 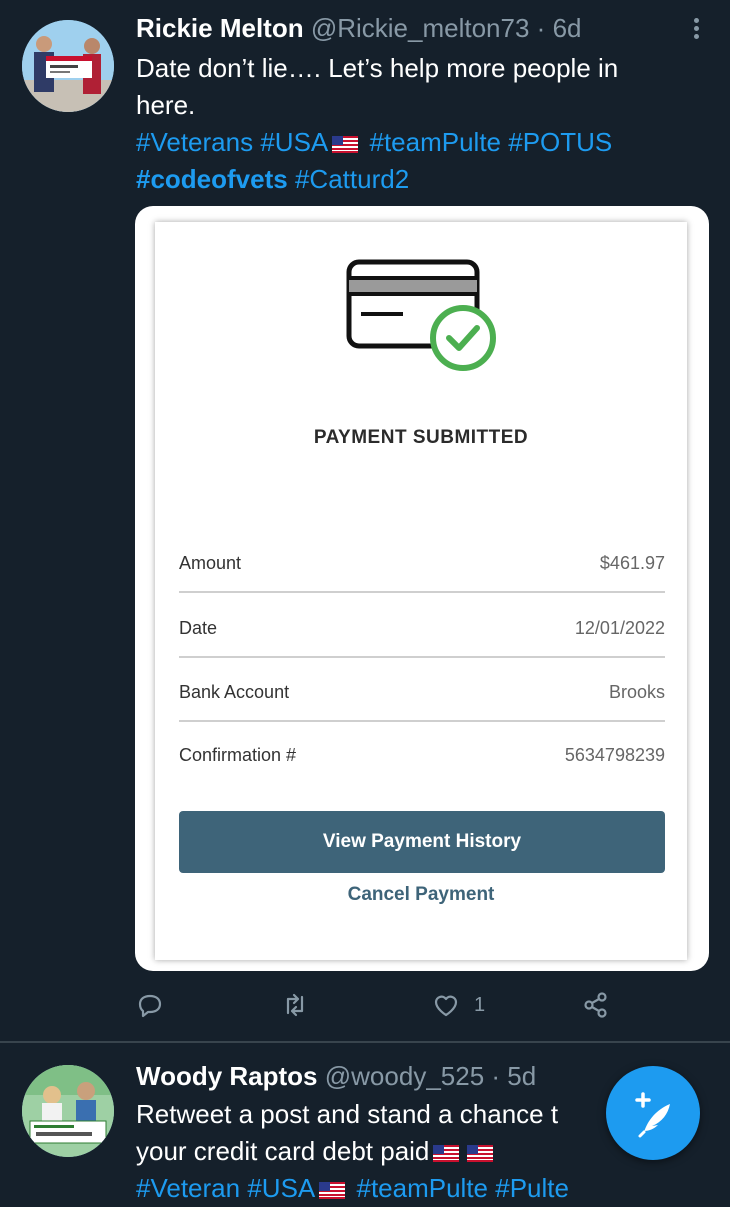 What do you see at coordinates (422, 628) in the screenshot?
I see `payment-row-date: Date 12/01/2022` at bounding box center [422, 628].